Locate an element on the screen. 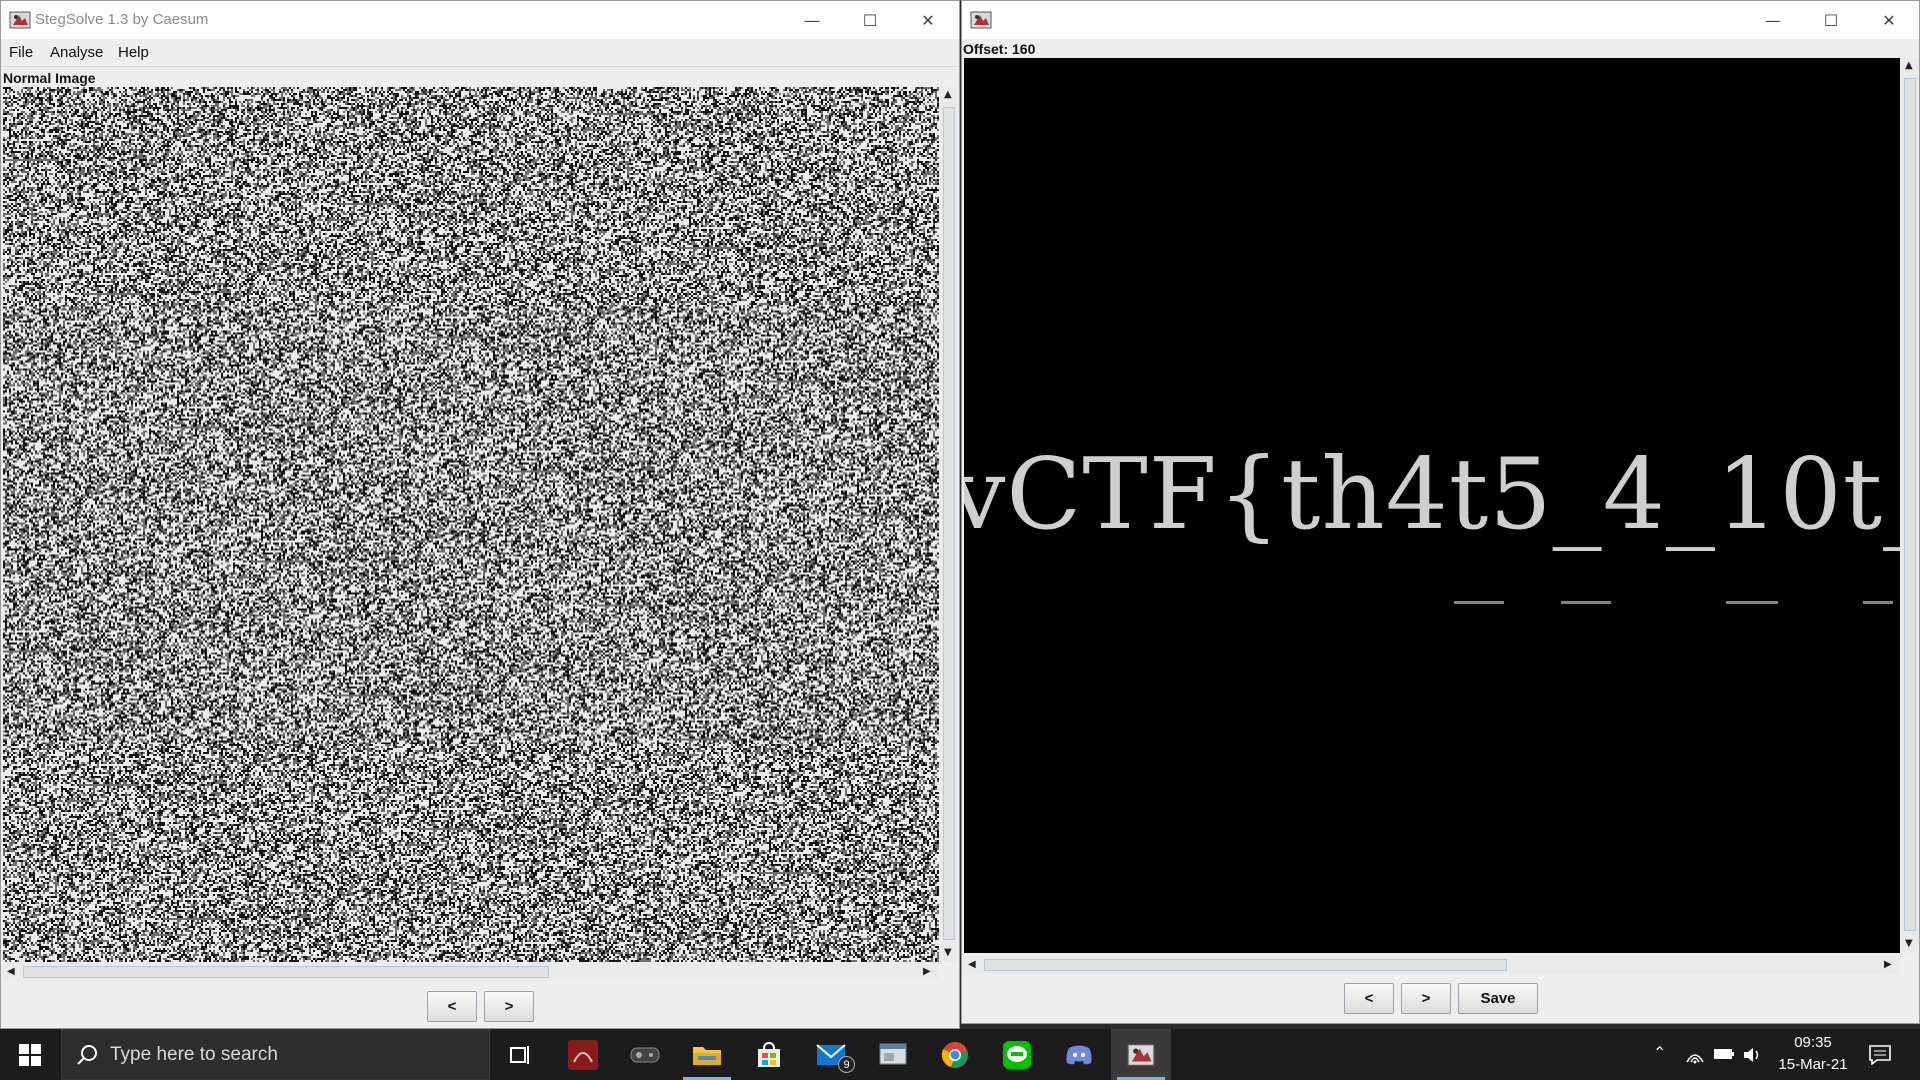 The height and width of the screenshot is (1080, 1920). folder-icon is located at coordinates (707, 1055).